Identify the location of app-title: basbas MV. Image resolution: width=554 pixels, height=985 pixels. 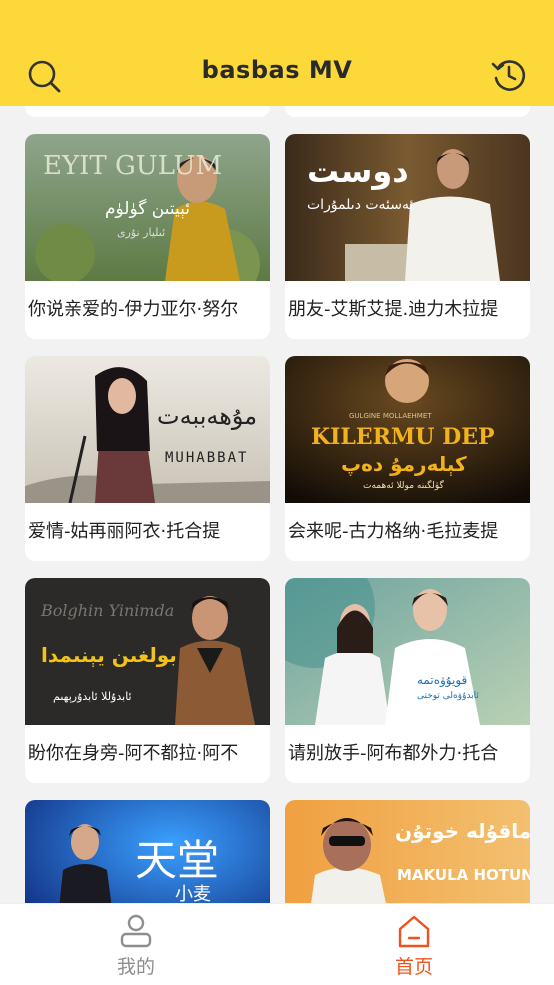
(277, 70).